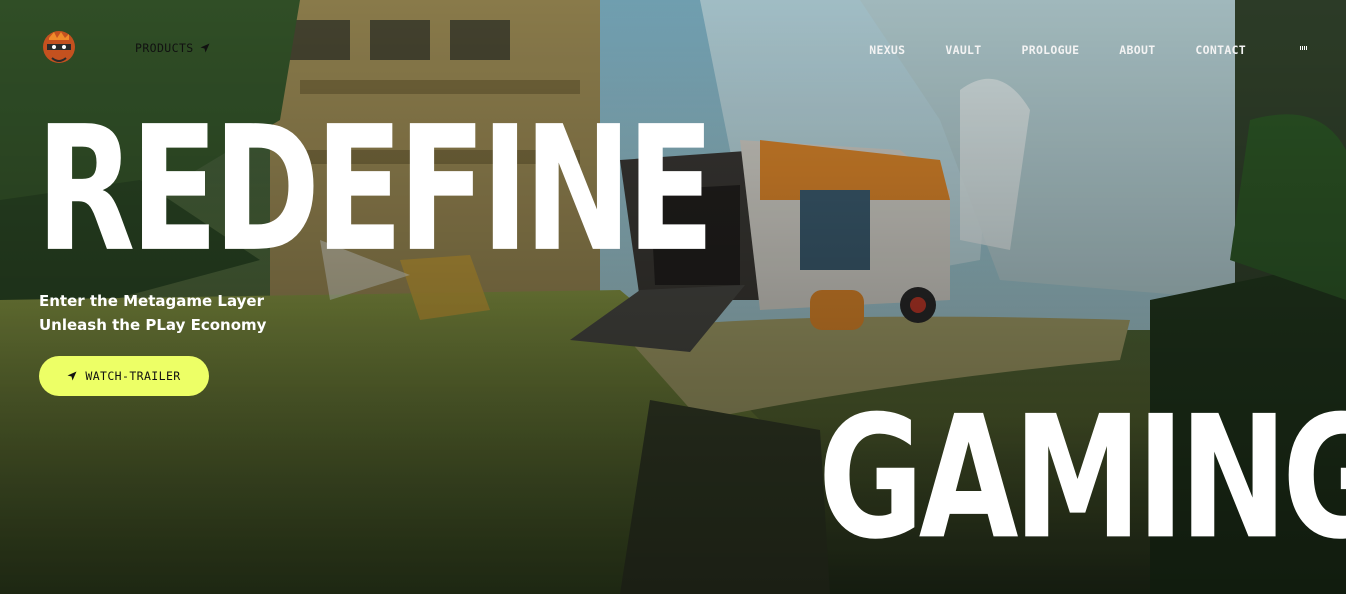  What do you see at coordinates (1082, 479) in the screenshot?
I see `headline-bottom: GAMING` at bounding box center [1082, 479].